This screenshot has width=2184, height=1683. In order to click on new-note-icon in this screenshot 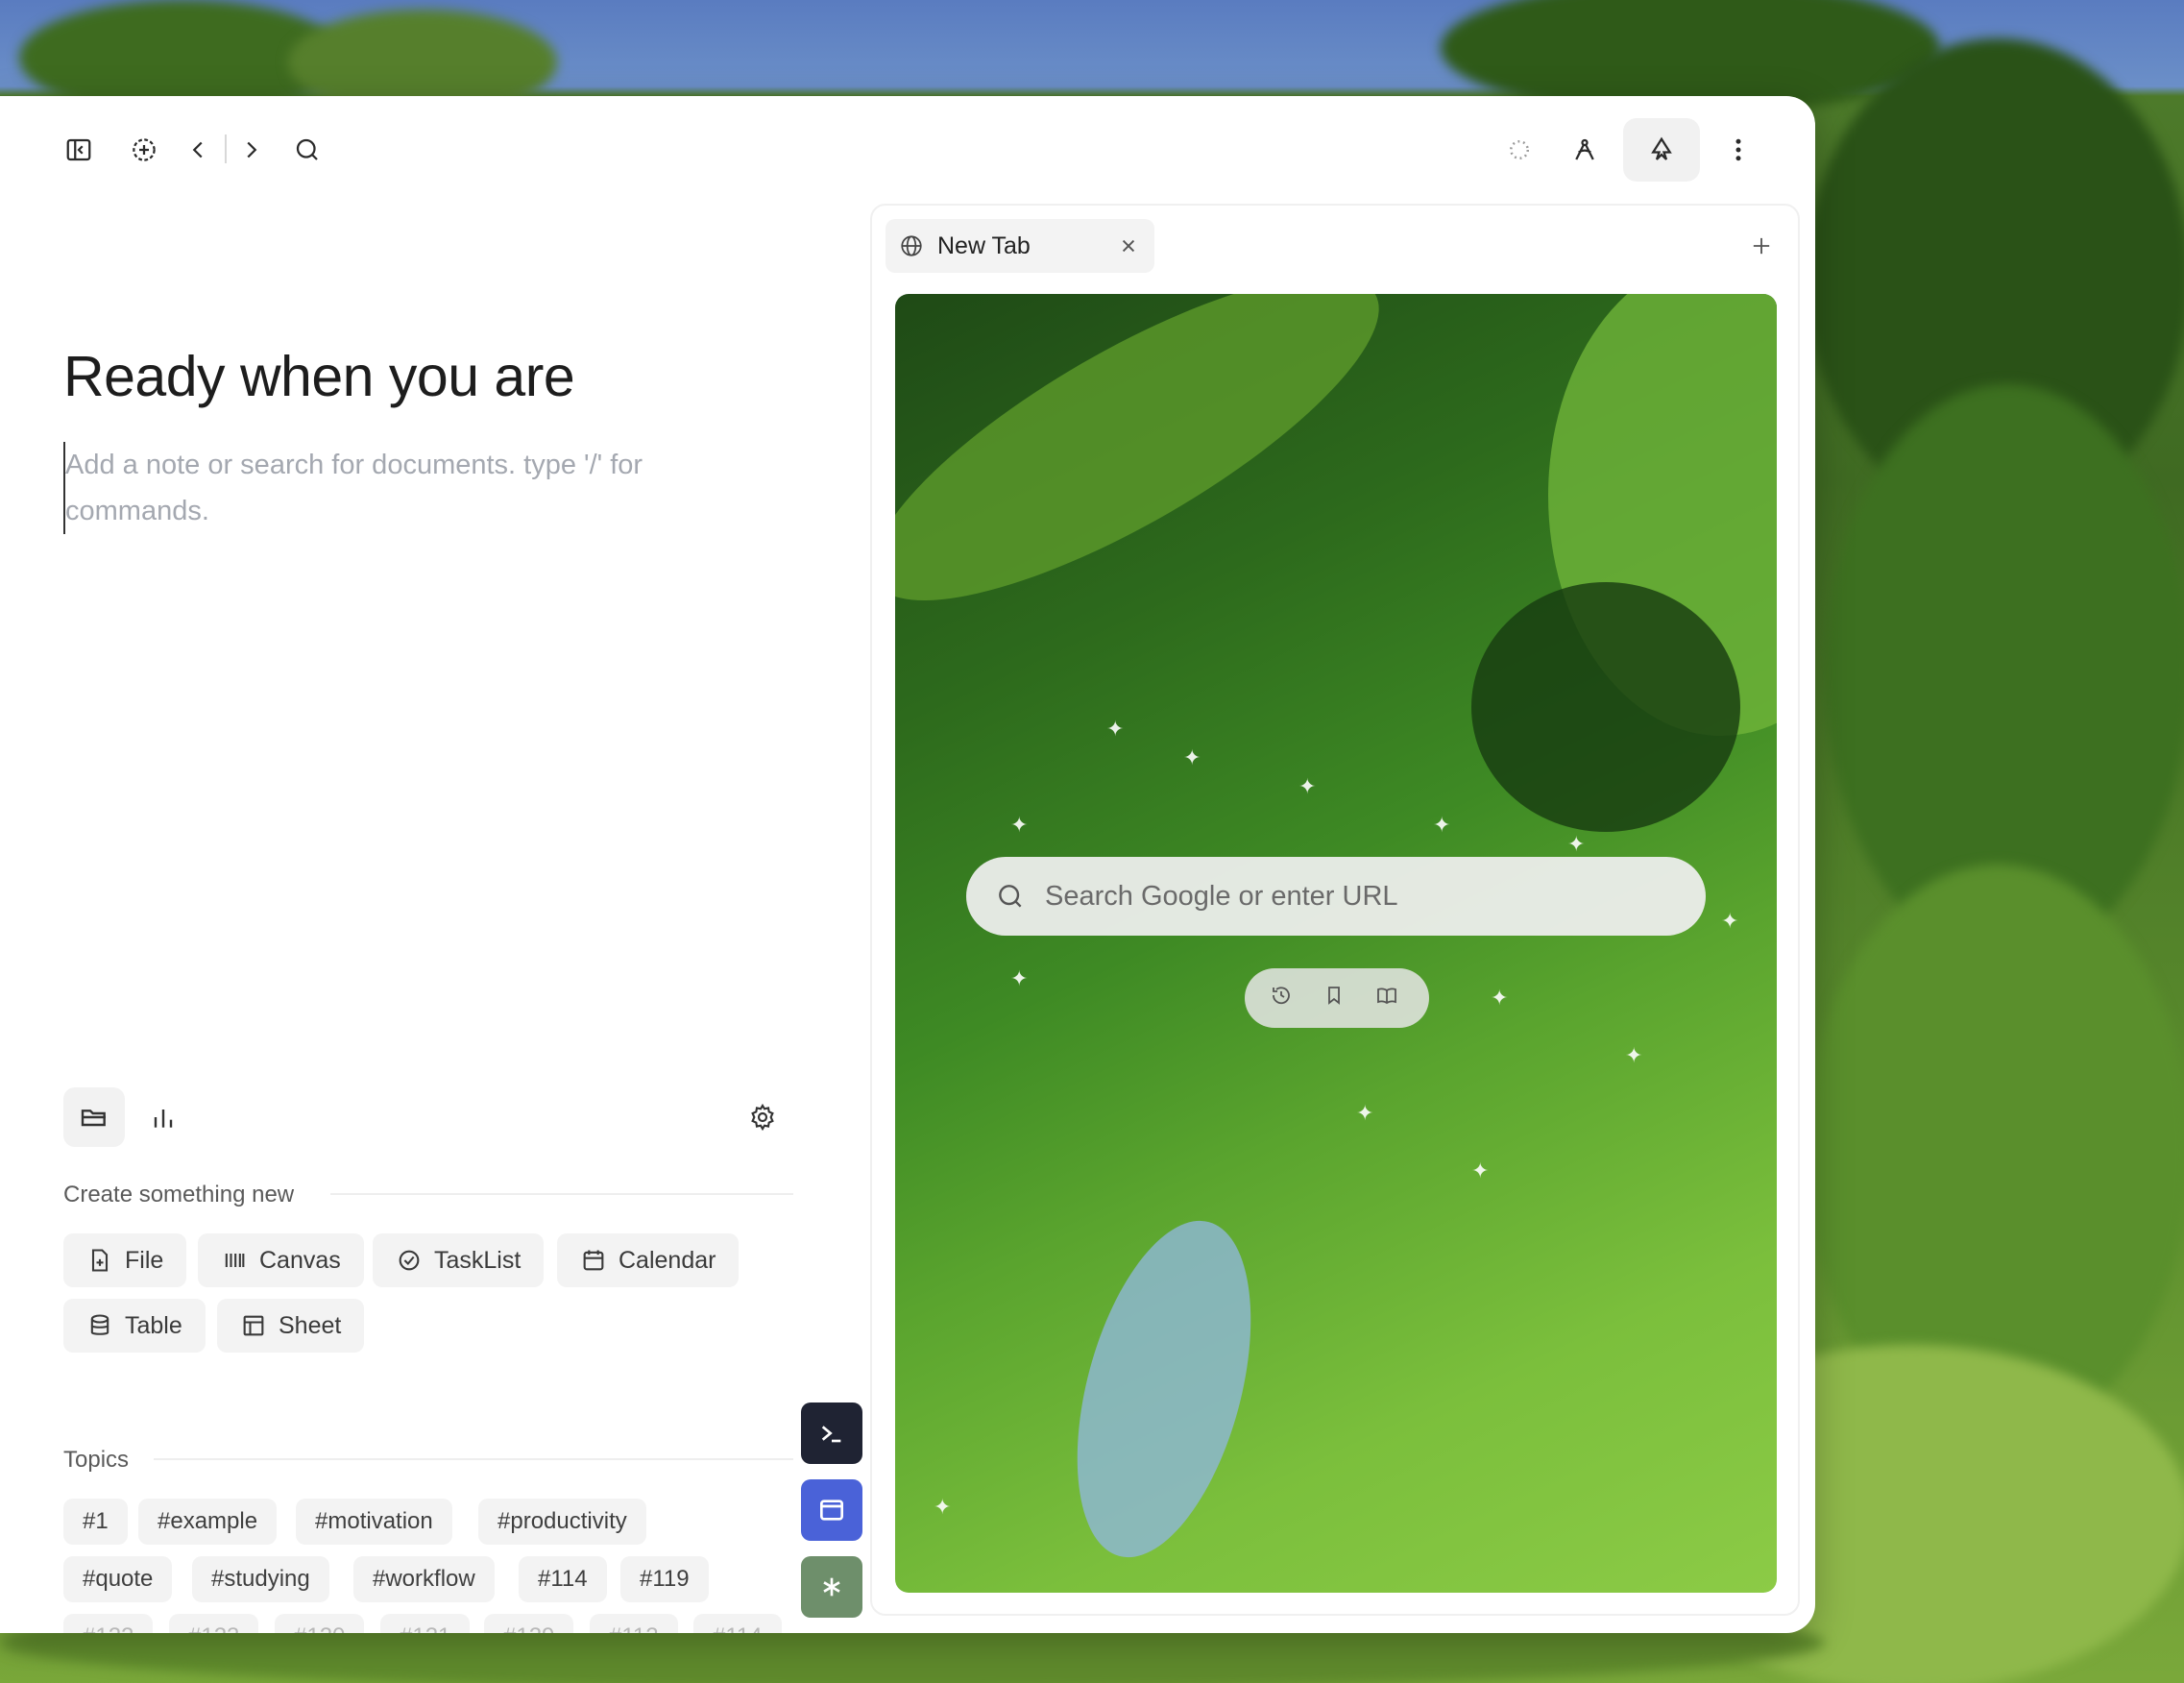, I will do `click(144, 150)`.